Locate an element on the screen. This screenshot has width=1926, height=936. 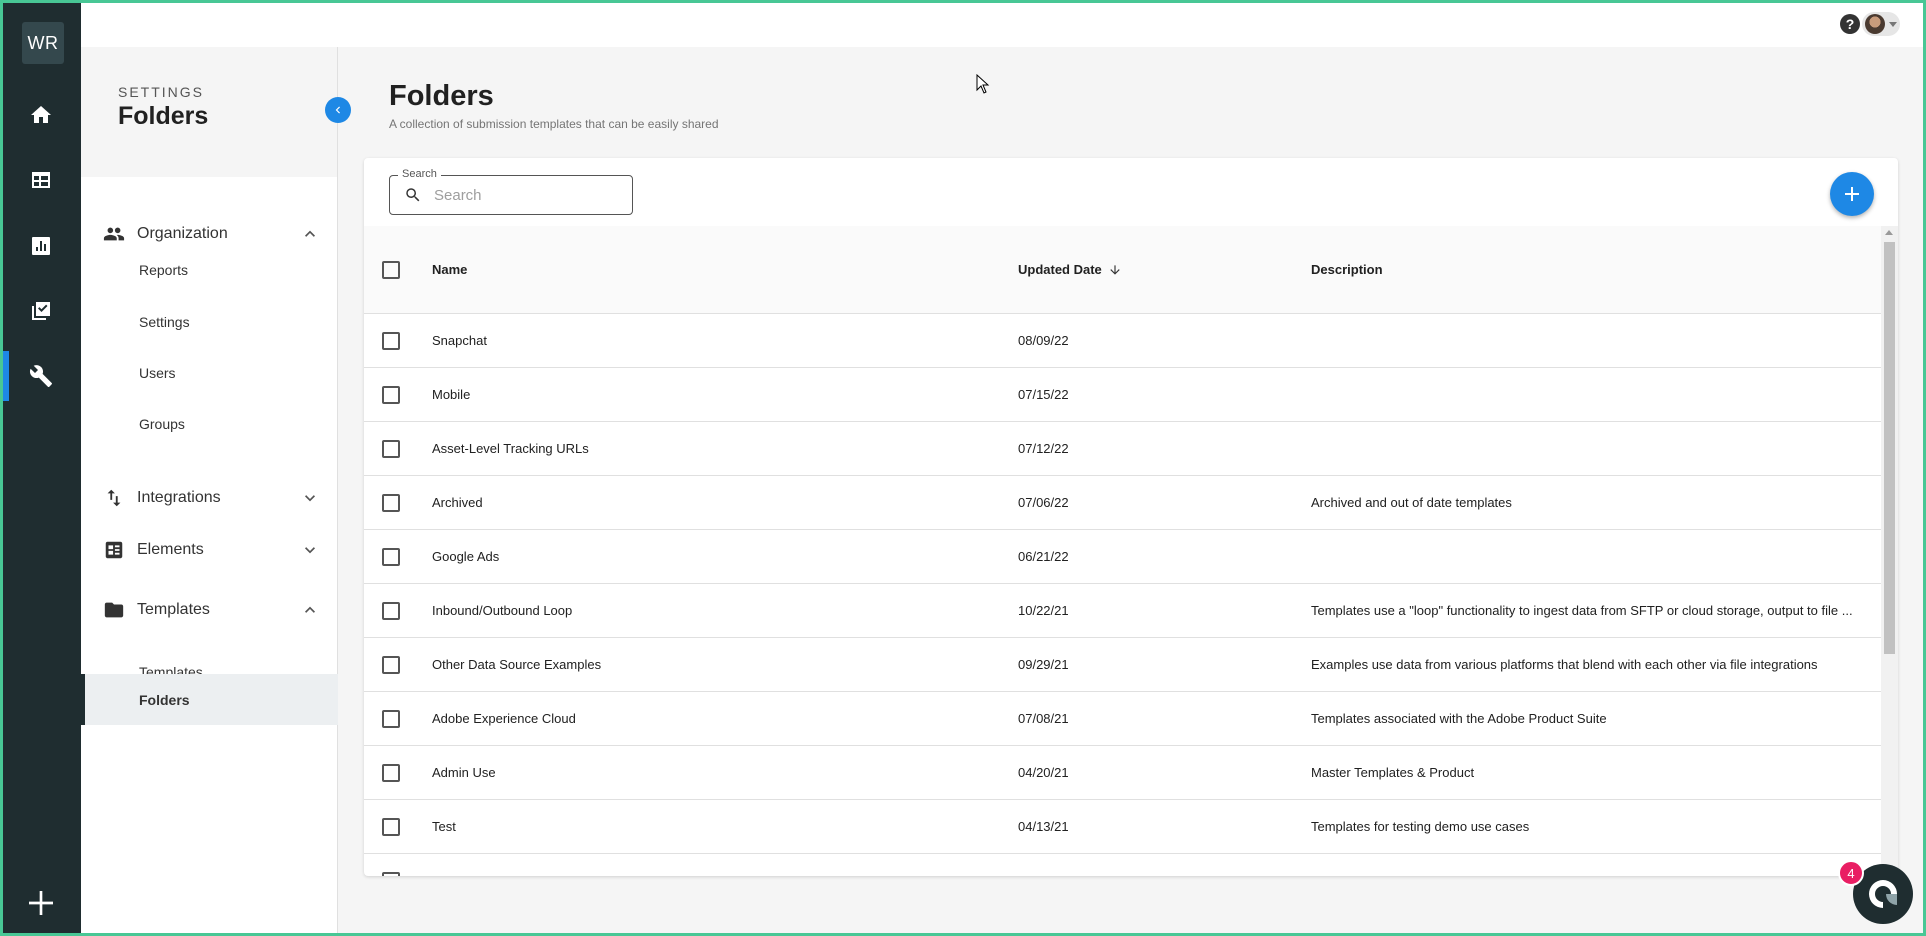
sidebar-item-groups: Groups is located at coordinates (209, 424).